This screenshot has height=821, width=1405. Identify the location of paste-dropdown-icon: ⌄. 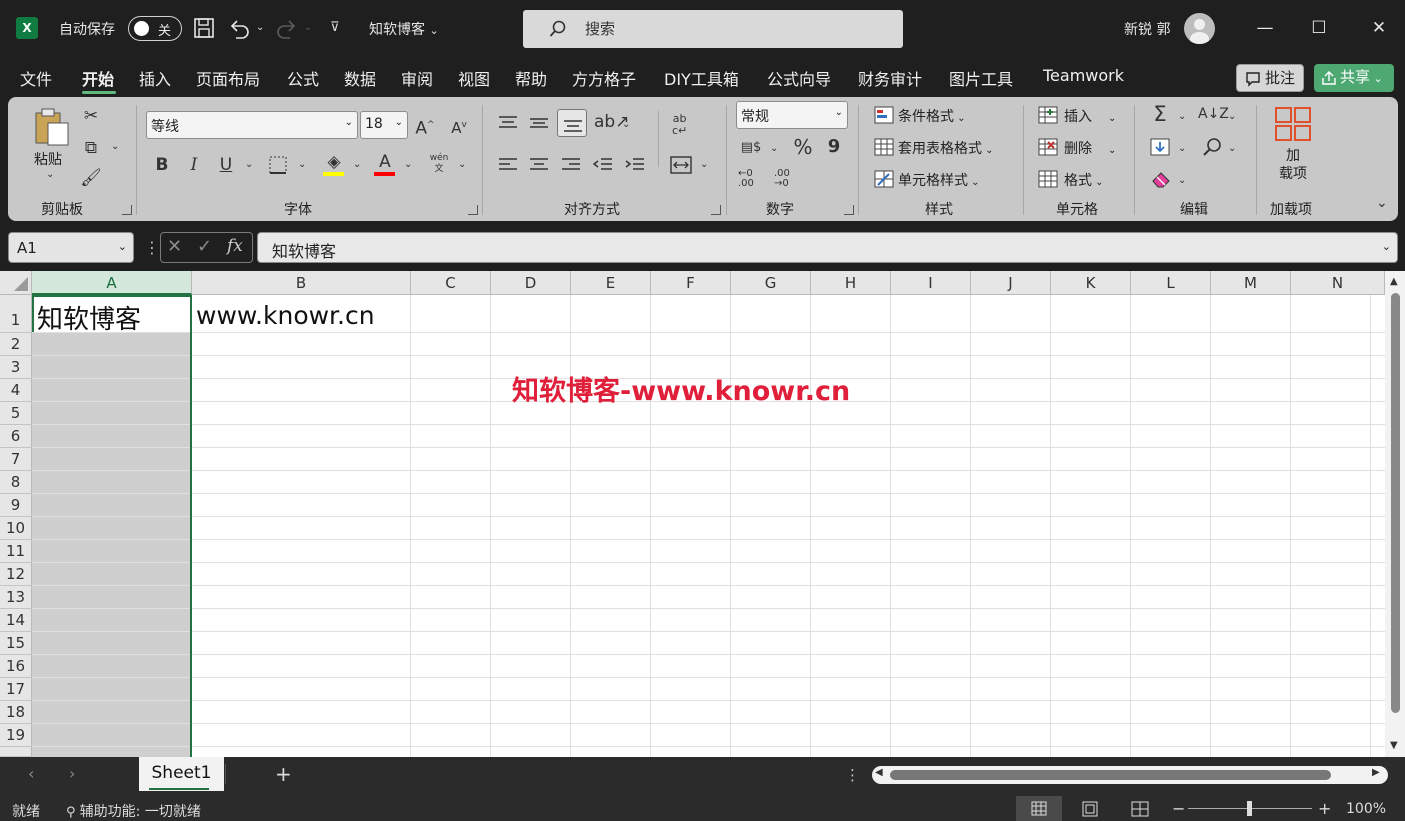
(50, 174).